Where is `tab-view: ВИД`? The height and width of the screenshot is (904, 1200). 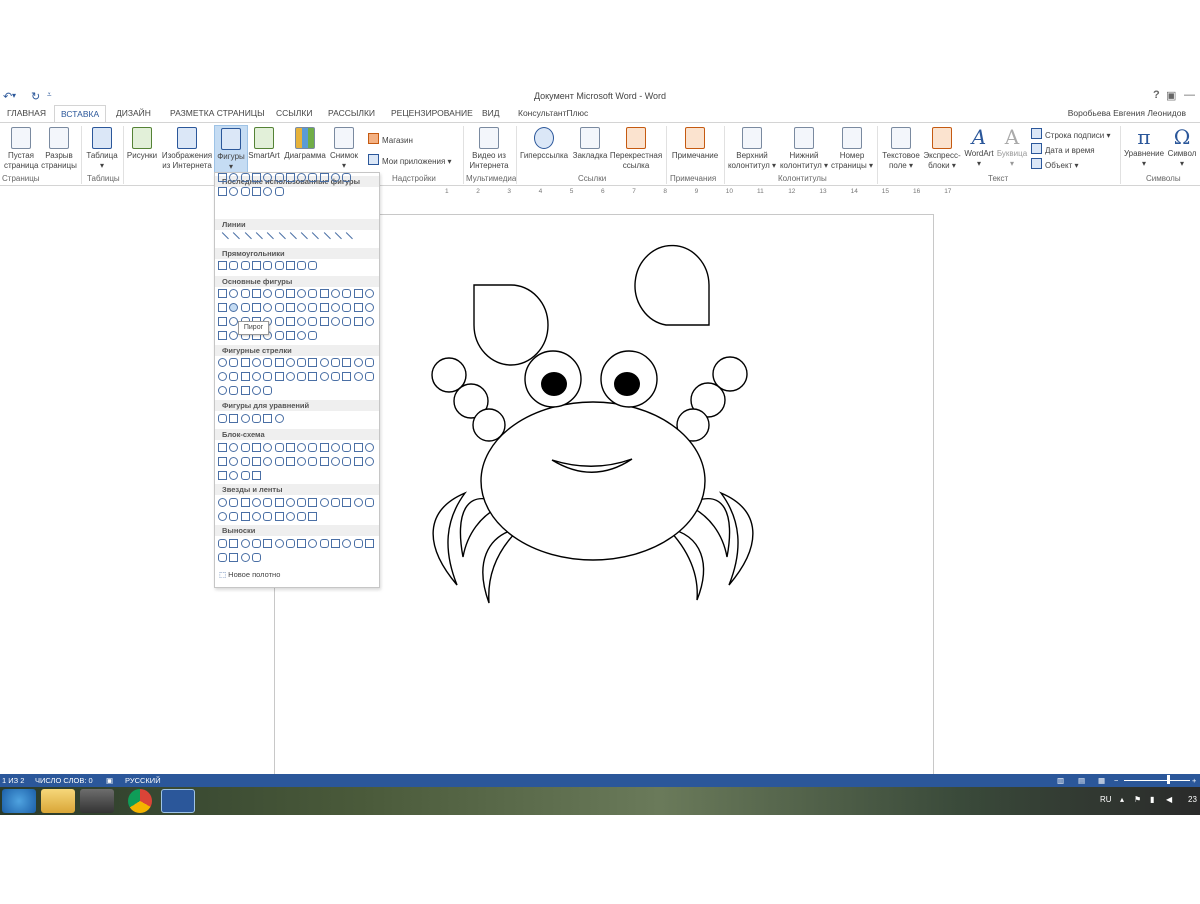 tab-view: ВИД is located at coordinates (491, 113).